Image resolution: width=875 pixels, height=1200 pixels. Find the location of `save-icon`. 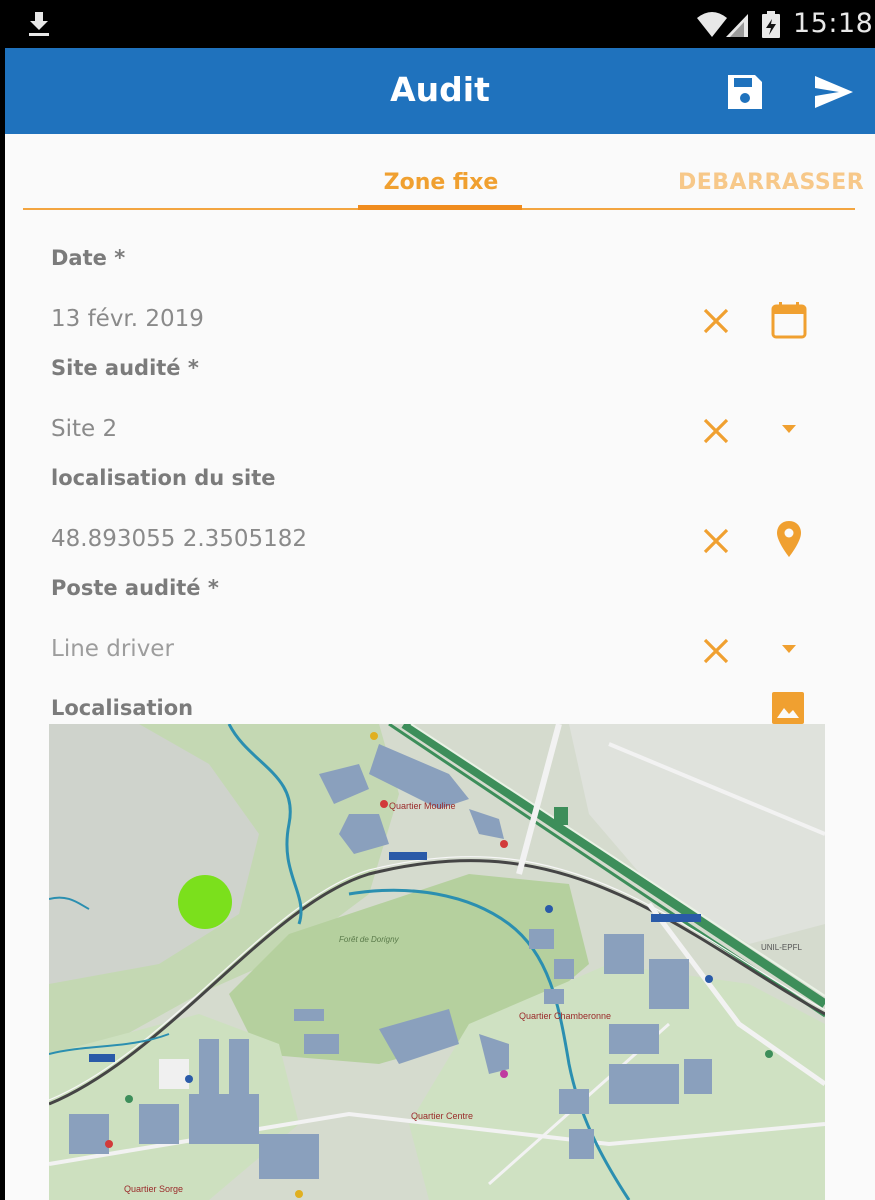

save-icon is located at coordinates (745, 92).